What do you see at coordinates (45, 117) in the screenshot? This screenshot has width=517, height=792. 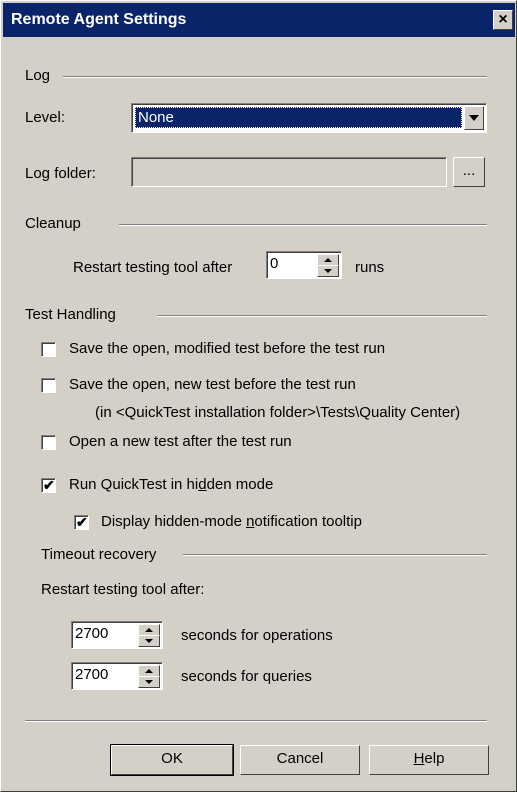 I see `level-label: Level:` at bounding box center [45, 117].